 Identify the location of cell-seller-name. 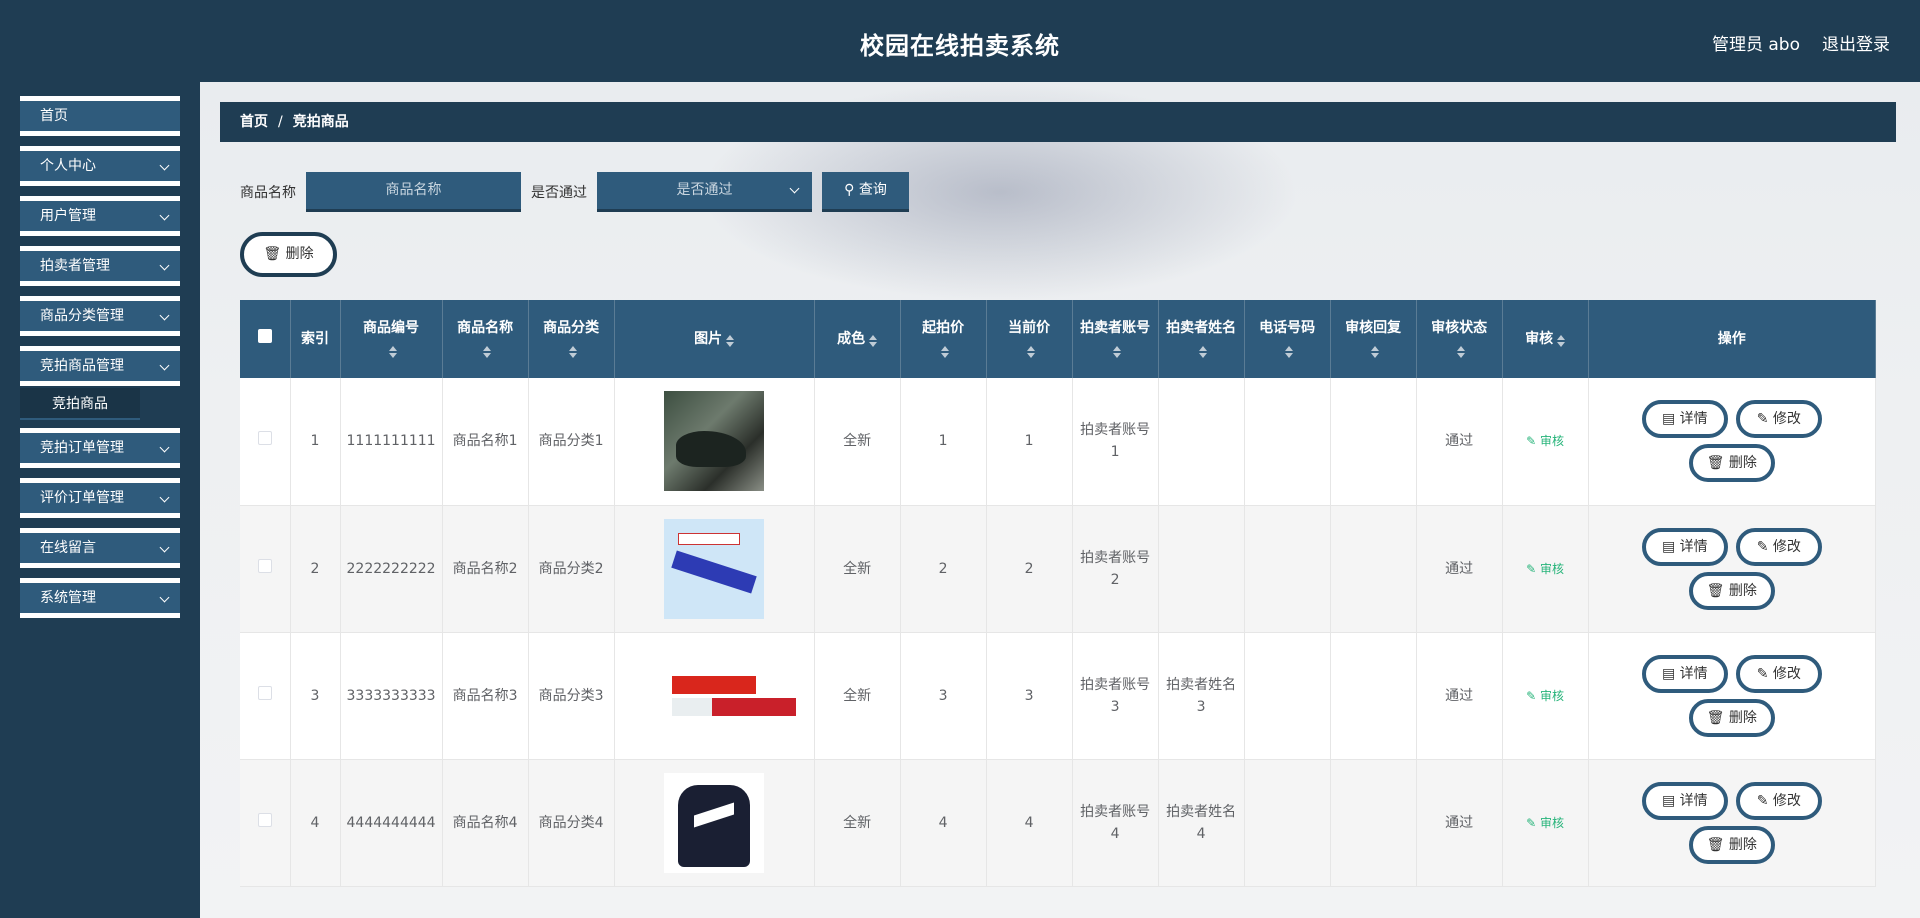
(1201, 442).